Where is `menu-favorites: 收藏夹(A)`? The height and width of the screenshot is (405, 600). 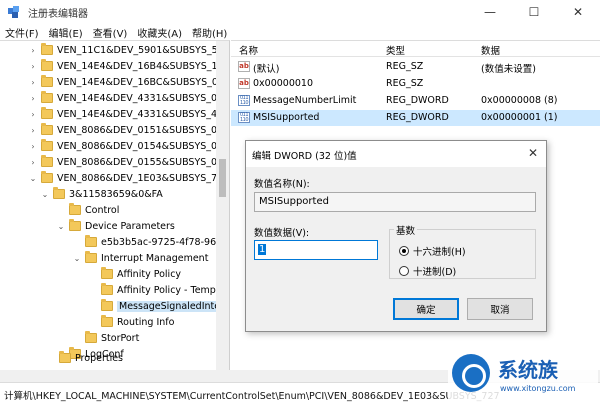 menu-favorites: 收藏夹(A) is located at coordinates (159, 32).